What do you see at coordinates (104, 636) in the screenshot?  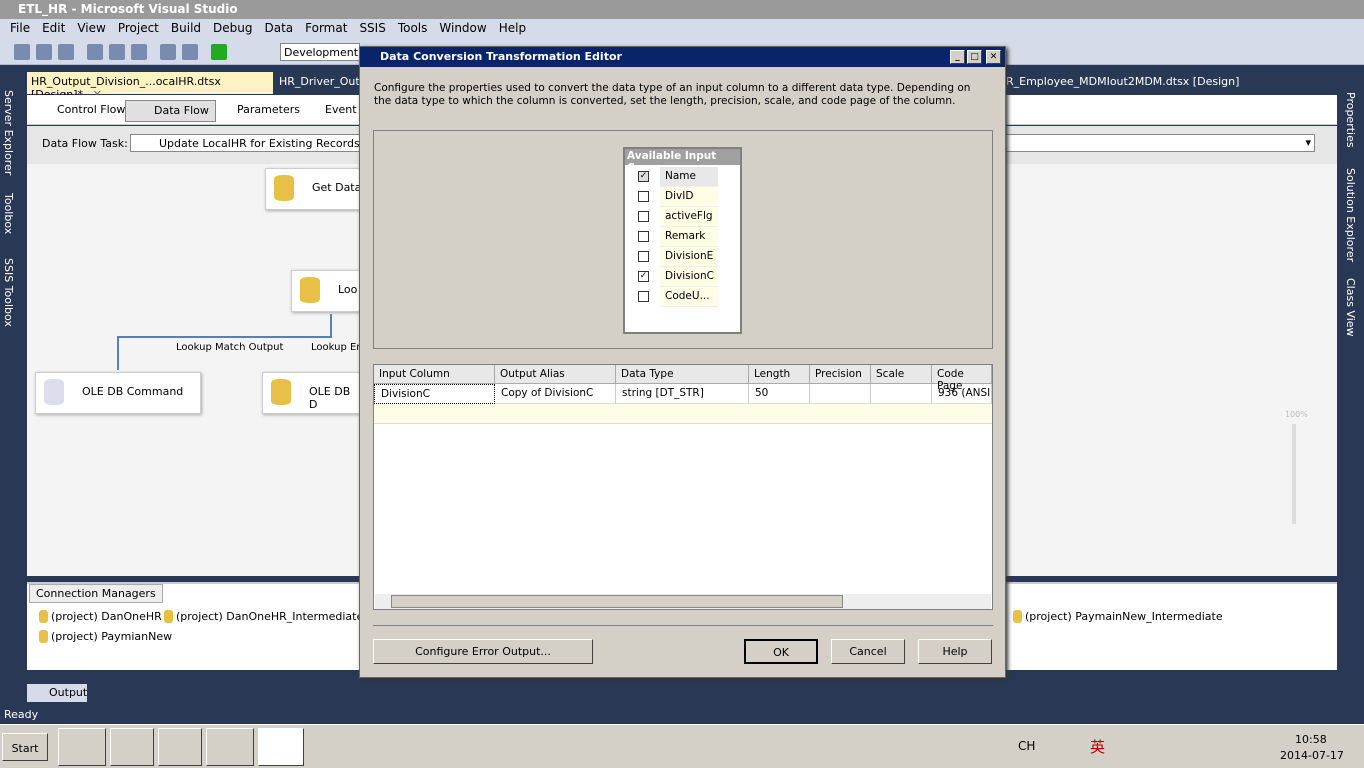 I see `connection-manager-item: (project) PaymianNew` at bounding box center [104, 636].